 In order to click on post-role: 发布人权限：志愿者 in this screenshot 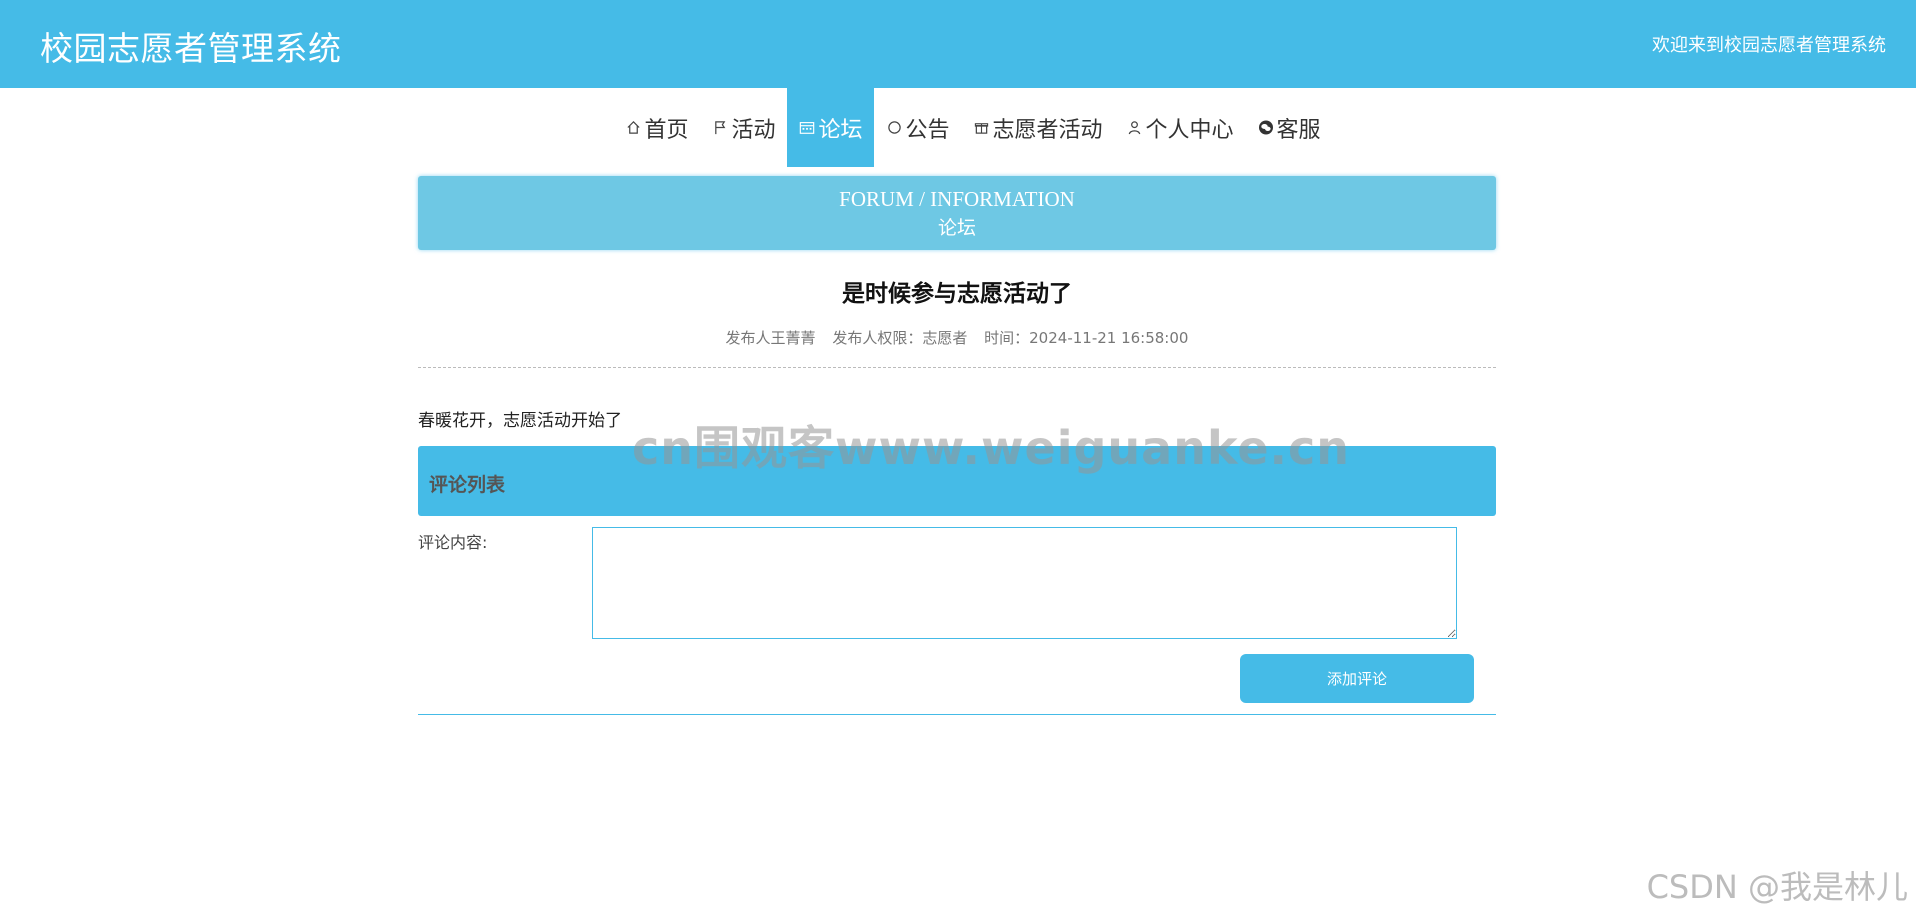, I will do `click(900, 338)`.